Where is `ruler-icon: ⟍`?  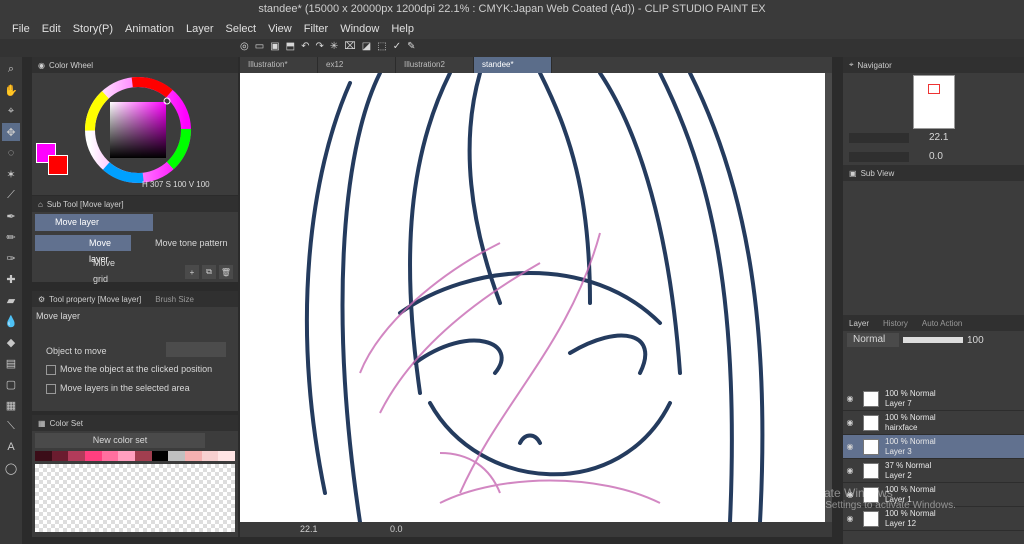
ruler-icon: ⟍ is located at coordinates (11, 426).